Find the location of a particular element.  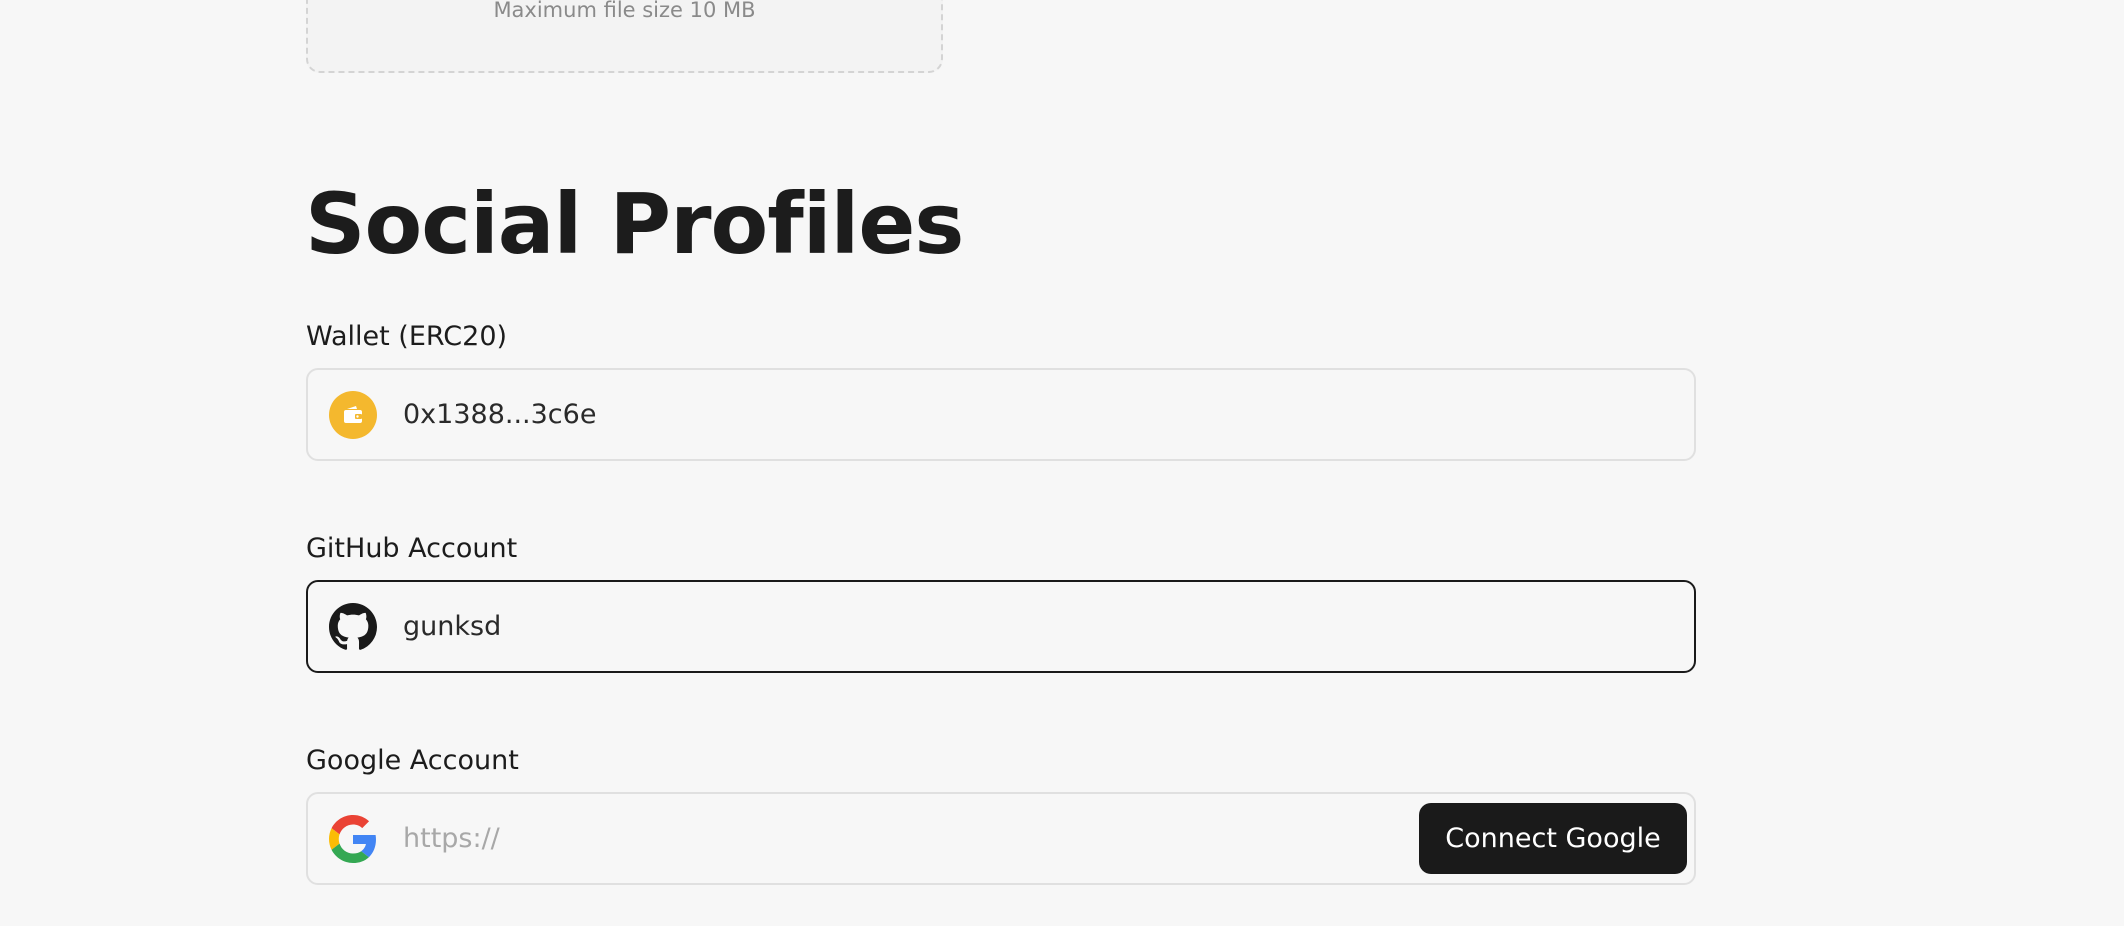

wallet-icon is located at coordinates (353, 414).